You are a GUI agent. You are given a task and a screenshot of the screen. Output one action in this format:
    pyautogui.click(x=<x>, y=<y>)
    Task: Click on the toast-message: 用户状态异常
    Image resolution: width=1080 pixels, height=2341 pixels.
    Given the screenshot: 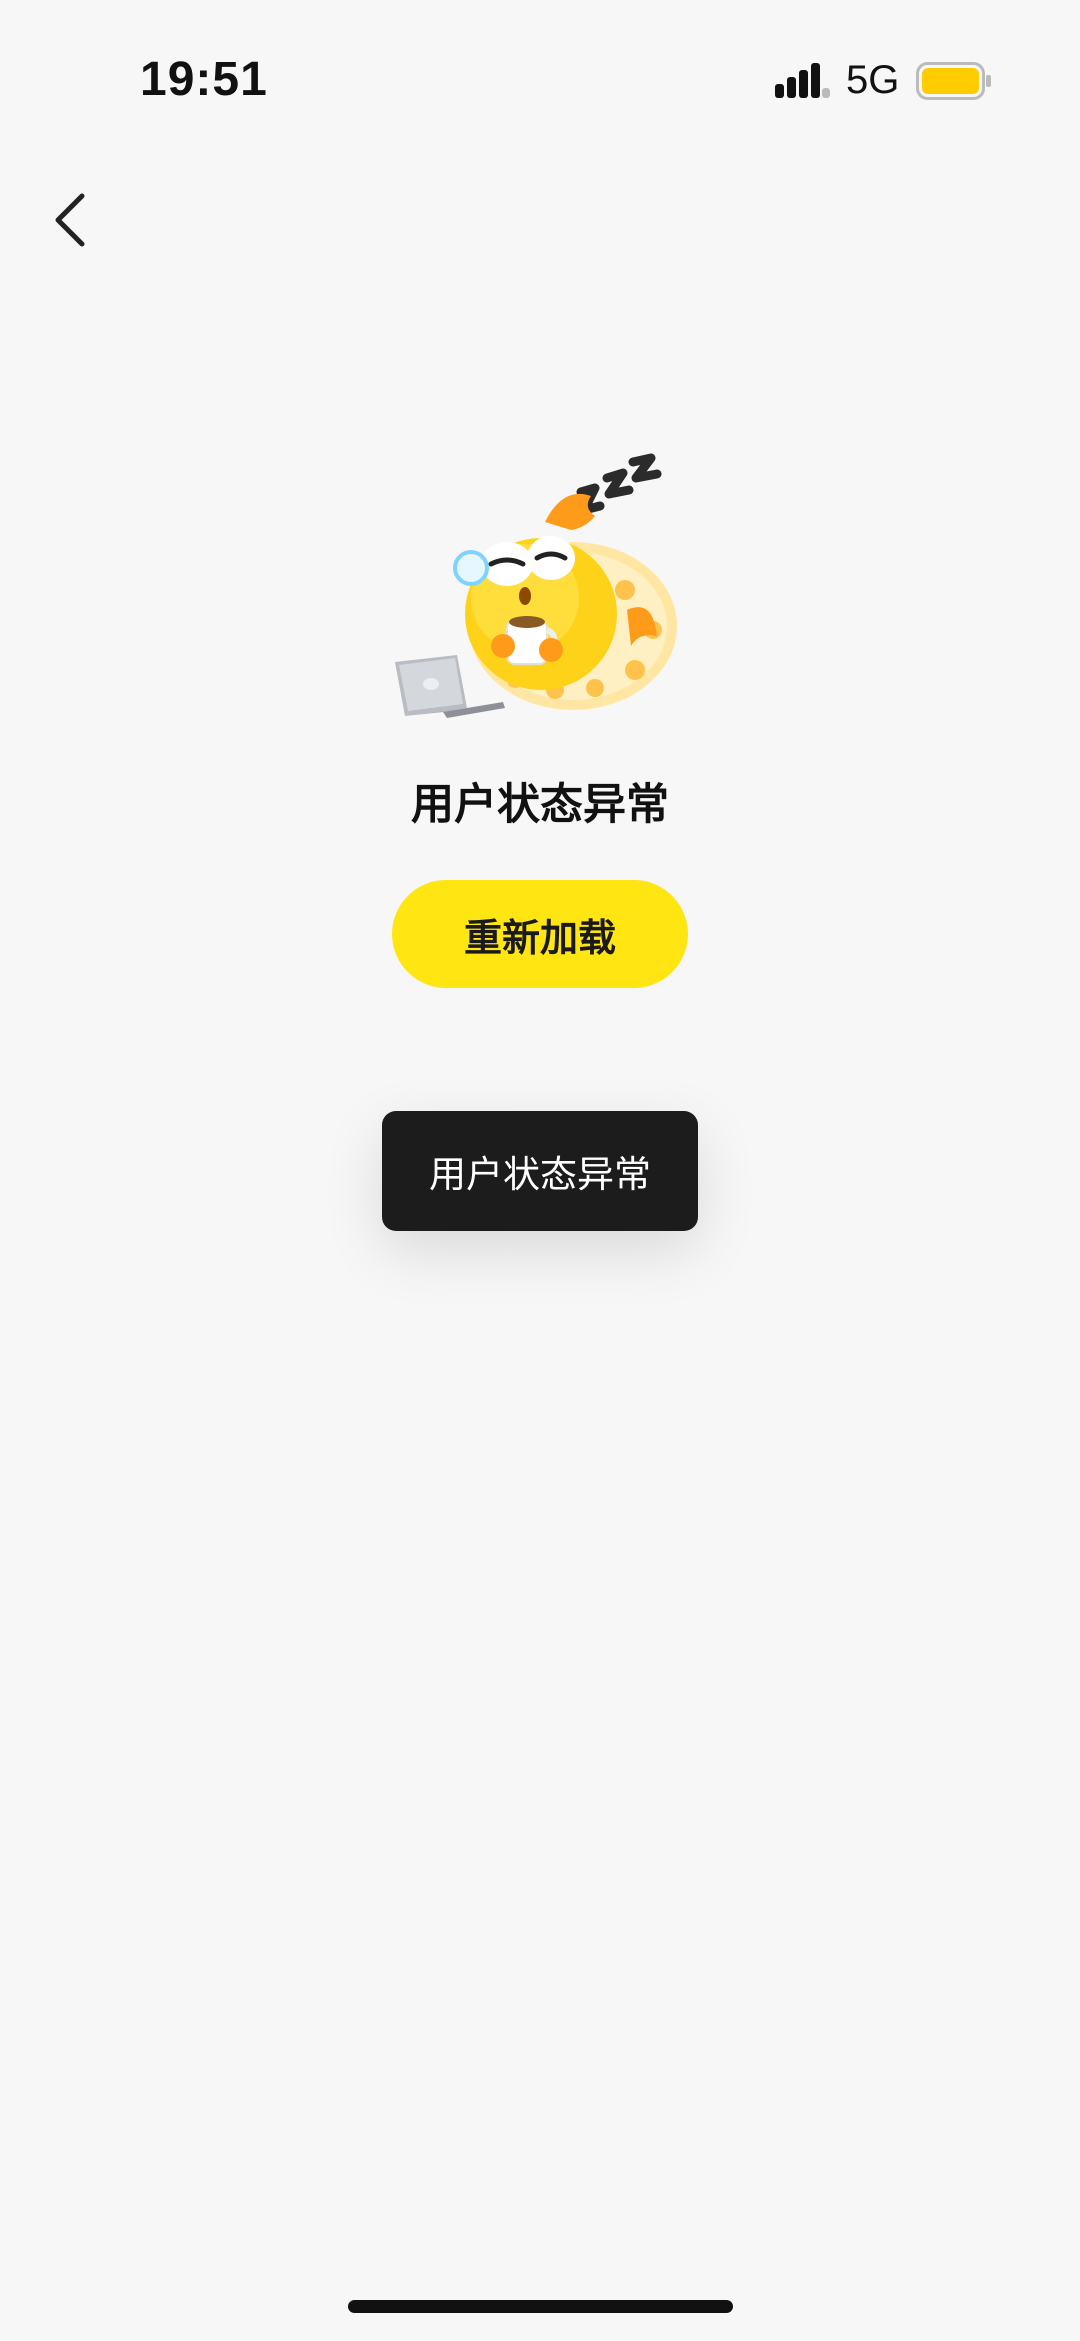 What is the action you would take?
    pyautogui.click(x=540, y=1171)
    